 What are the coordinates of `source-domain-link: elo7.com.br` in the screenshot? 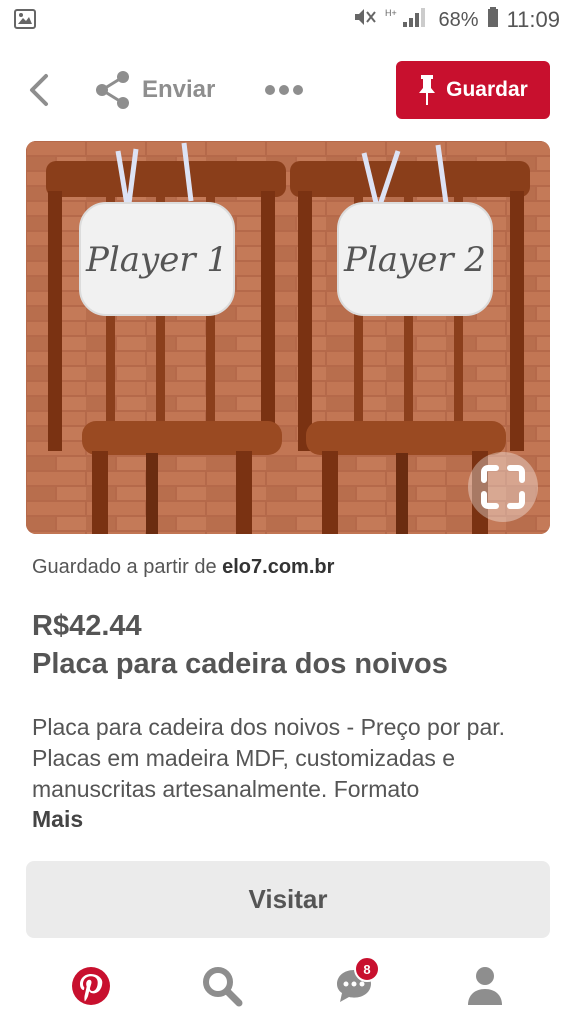 It's located at (278, 567).